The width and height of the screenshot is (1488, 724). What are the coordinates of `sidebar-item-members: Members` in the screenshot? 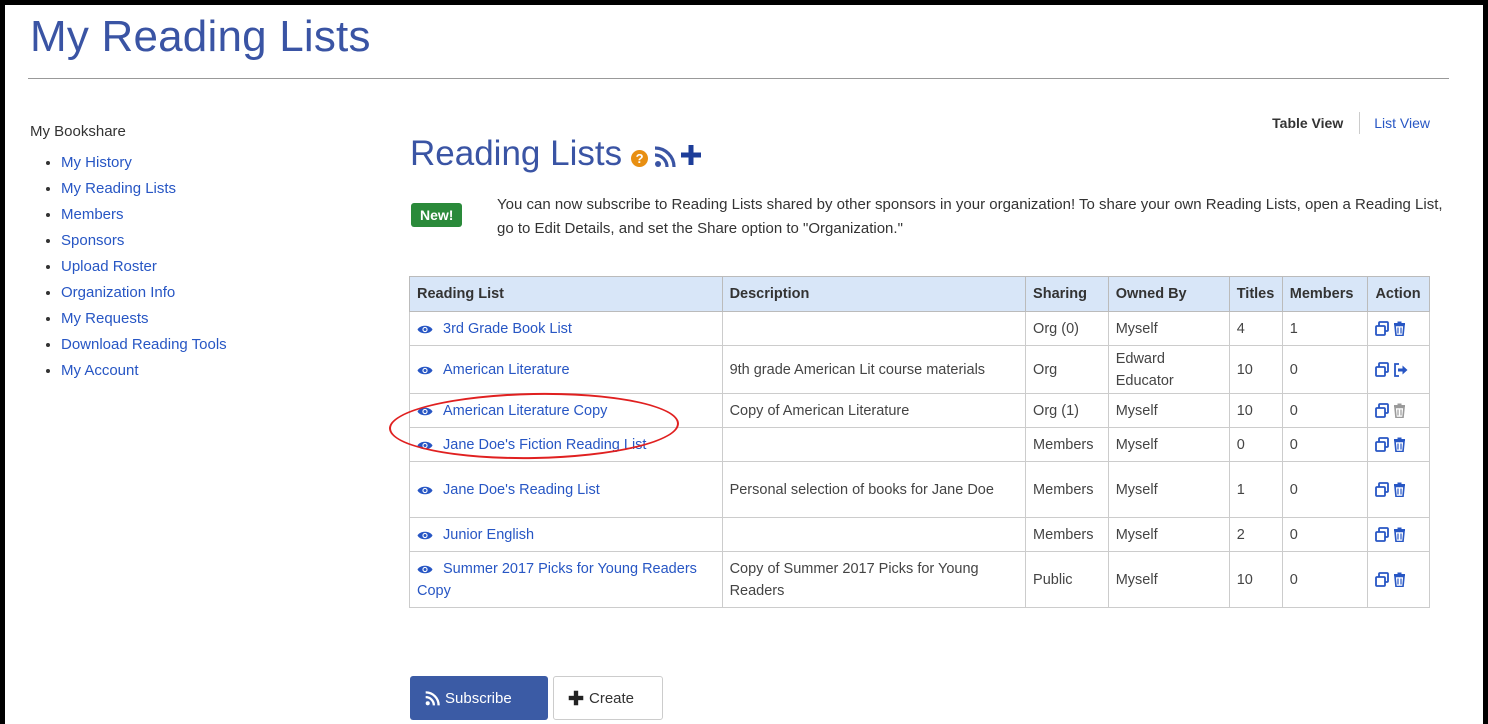 It's located at (215, 215).